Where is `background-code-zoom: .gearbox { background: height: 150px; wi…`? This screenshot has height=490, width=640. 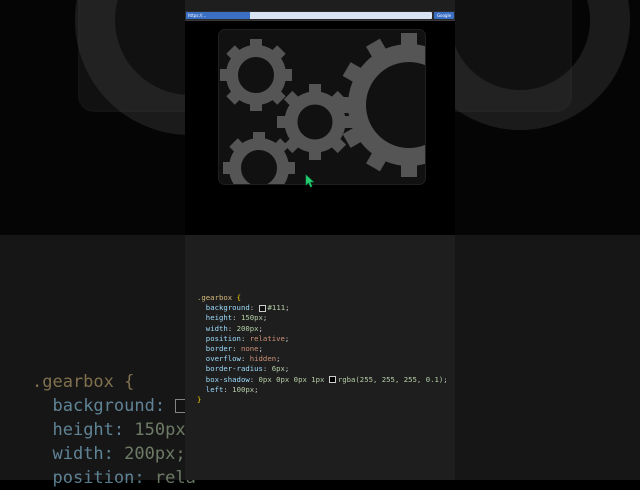
background-code-zoom: .gearbox { background: height: 150px; wi… is located at coordinates (114, 430).